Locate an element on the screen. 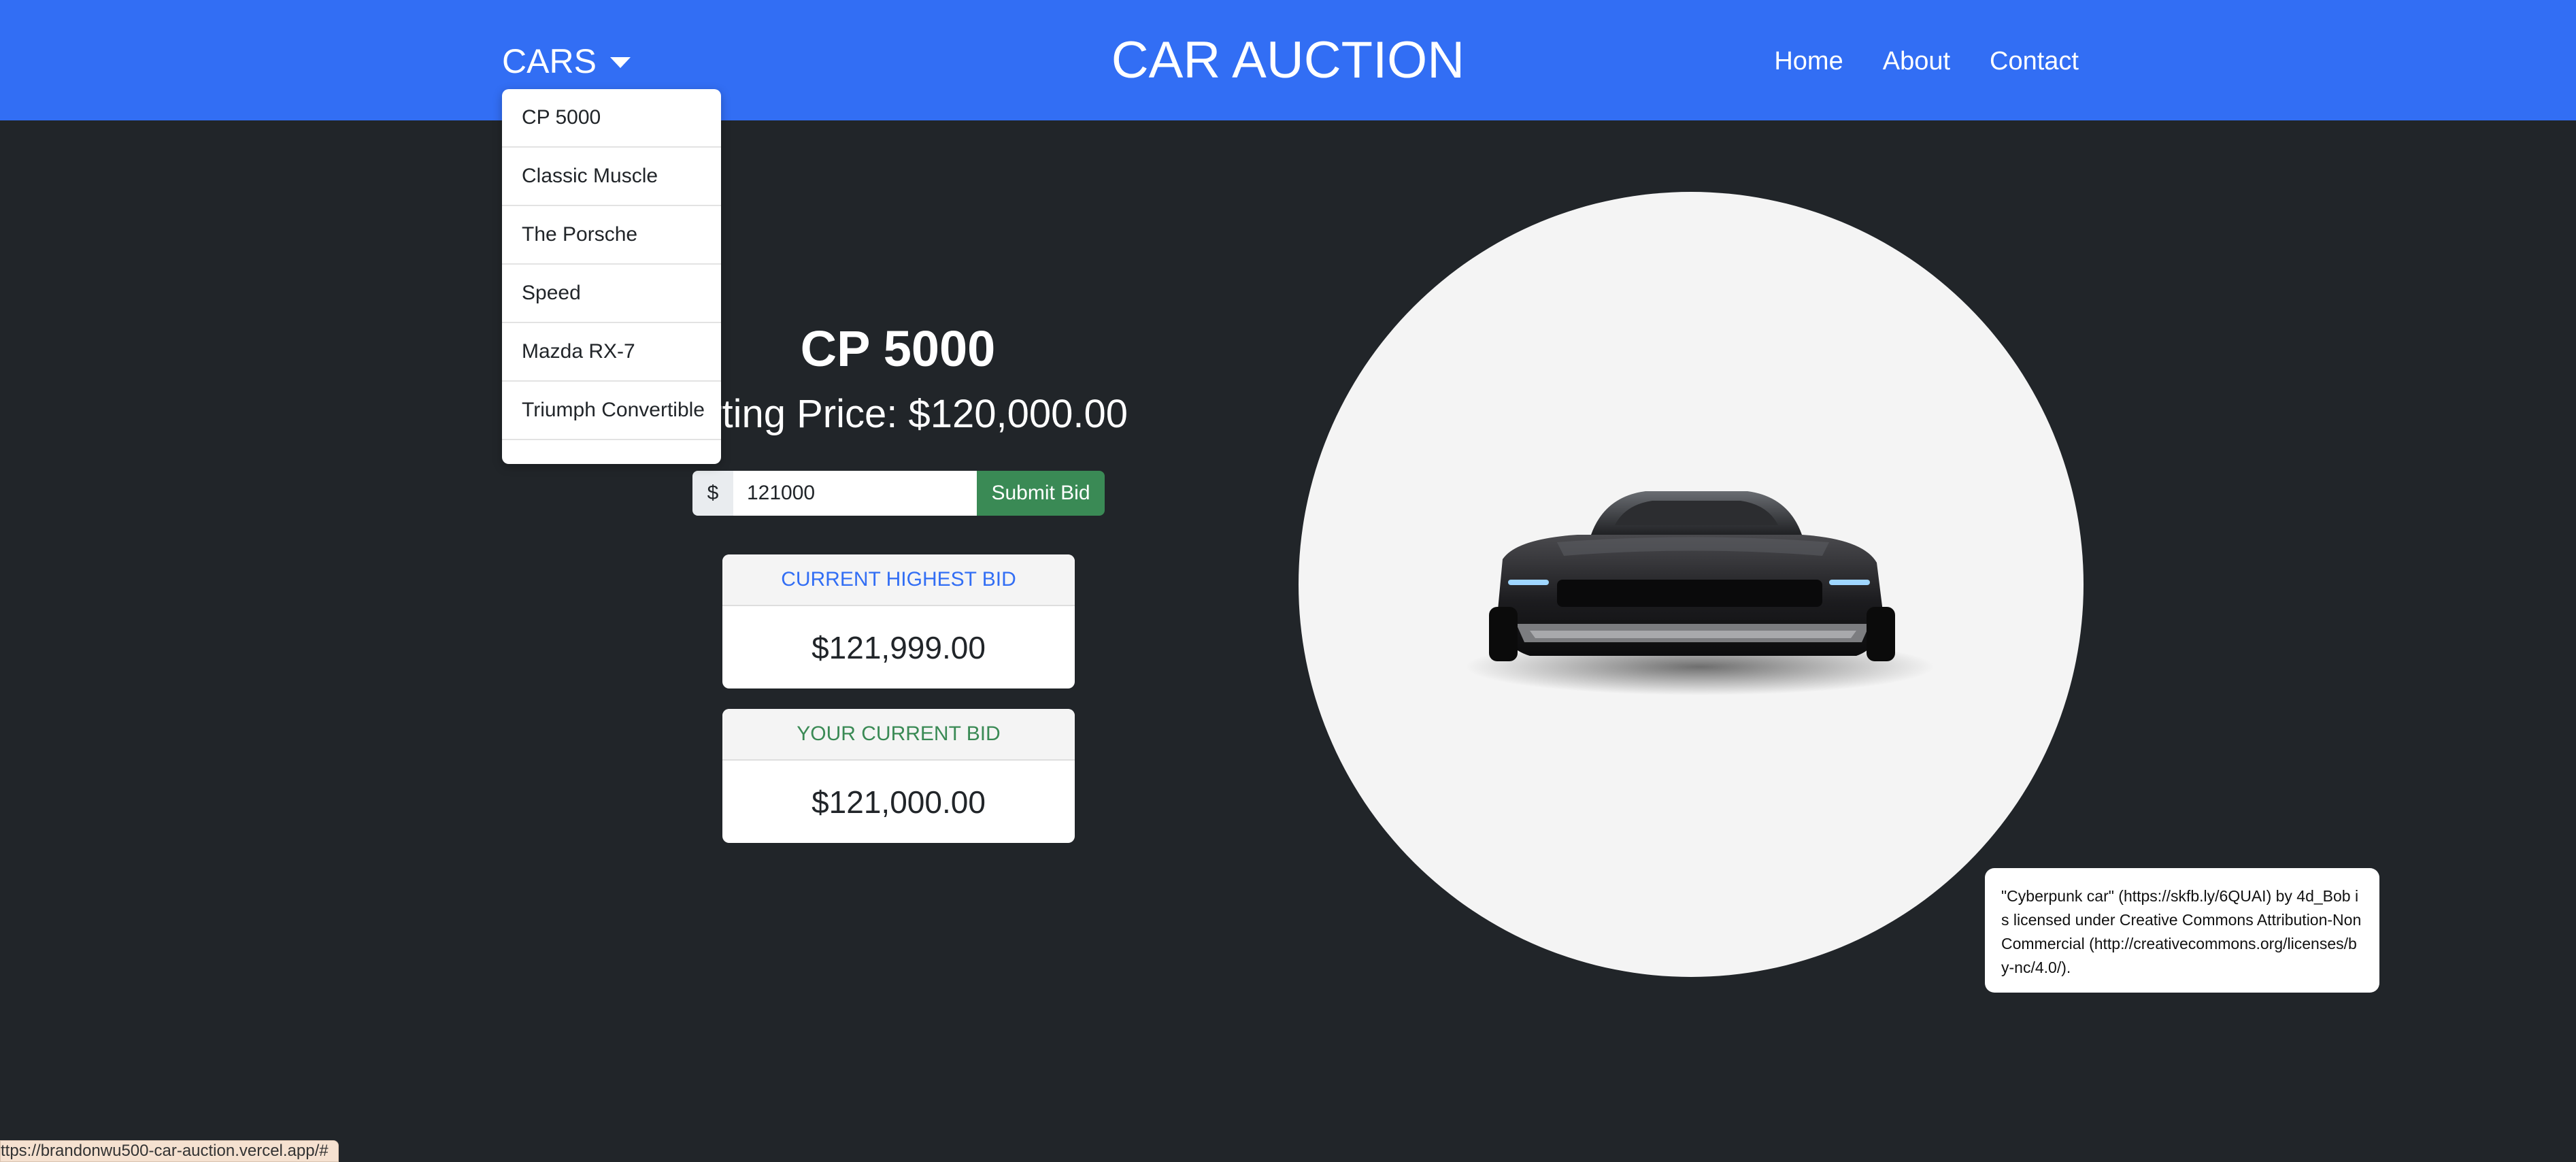 The image size is (2576, 1162). dropdown-item-classic-muscle: Classic Muscle is located at coordinates (611, 177).